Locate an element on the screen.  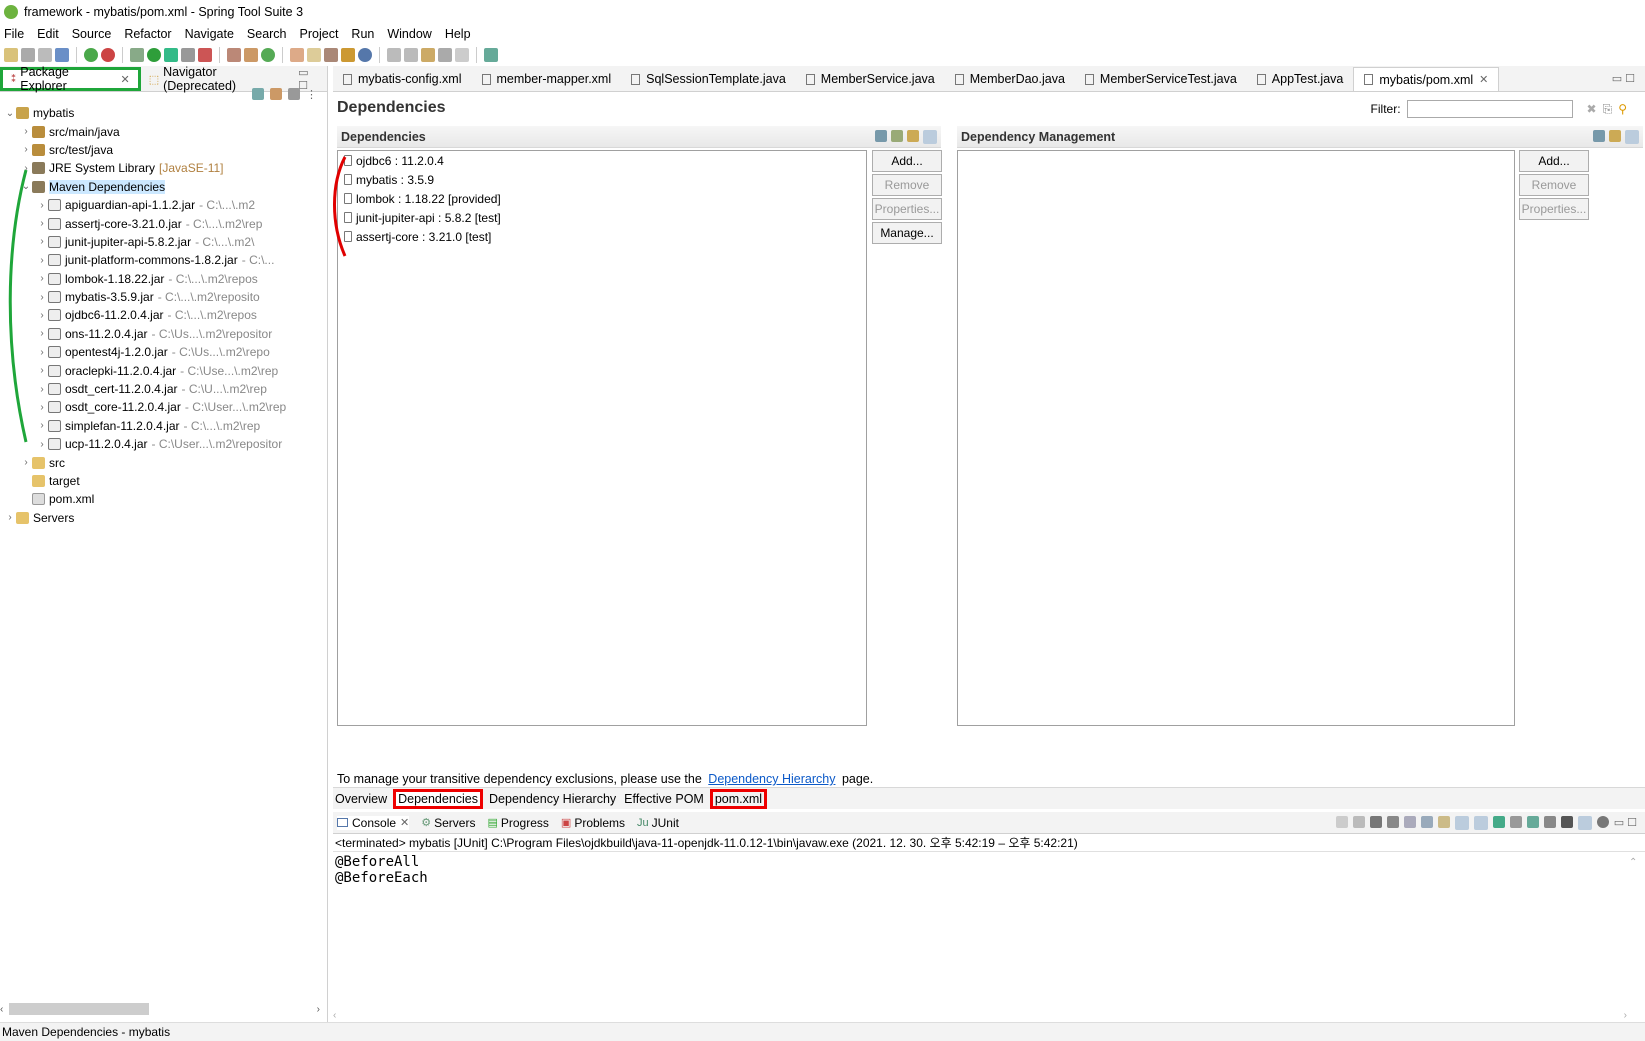
horizontal-scrollbar: ‹ › is located at coordinates (160, 1009).